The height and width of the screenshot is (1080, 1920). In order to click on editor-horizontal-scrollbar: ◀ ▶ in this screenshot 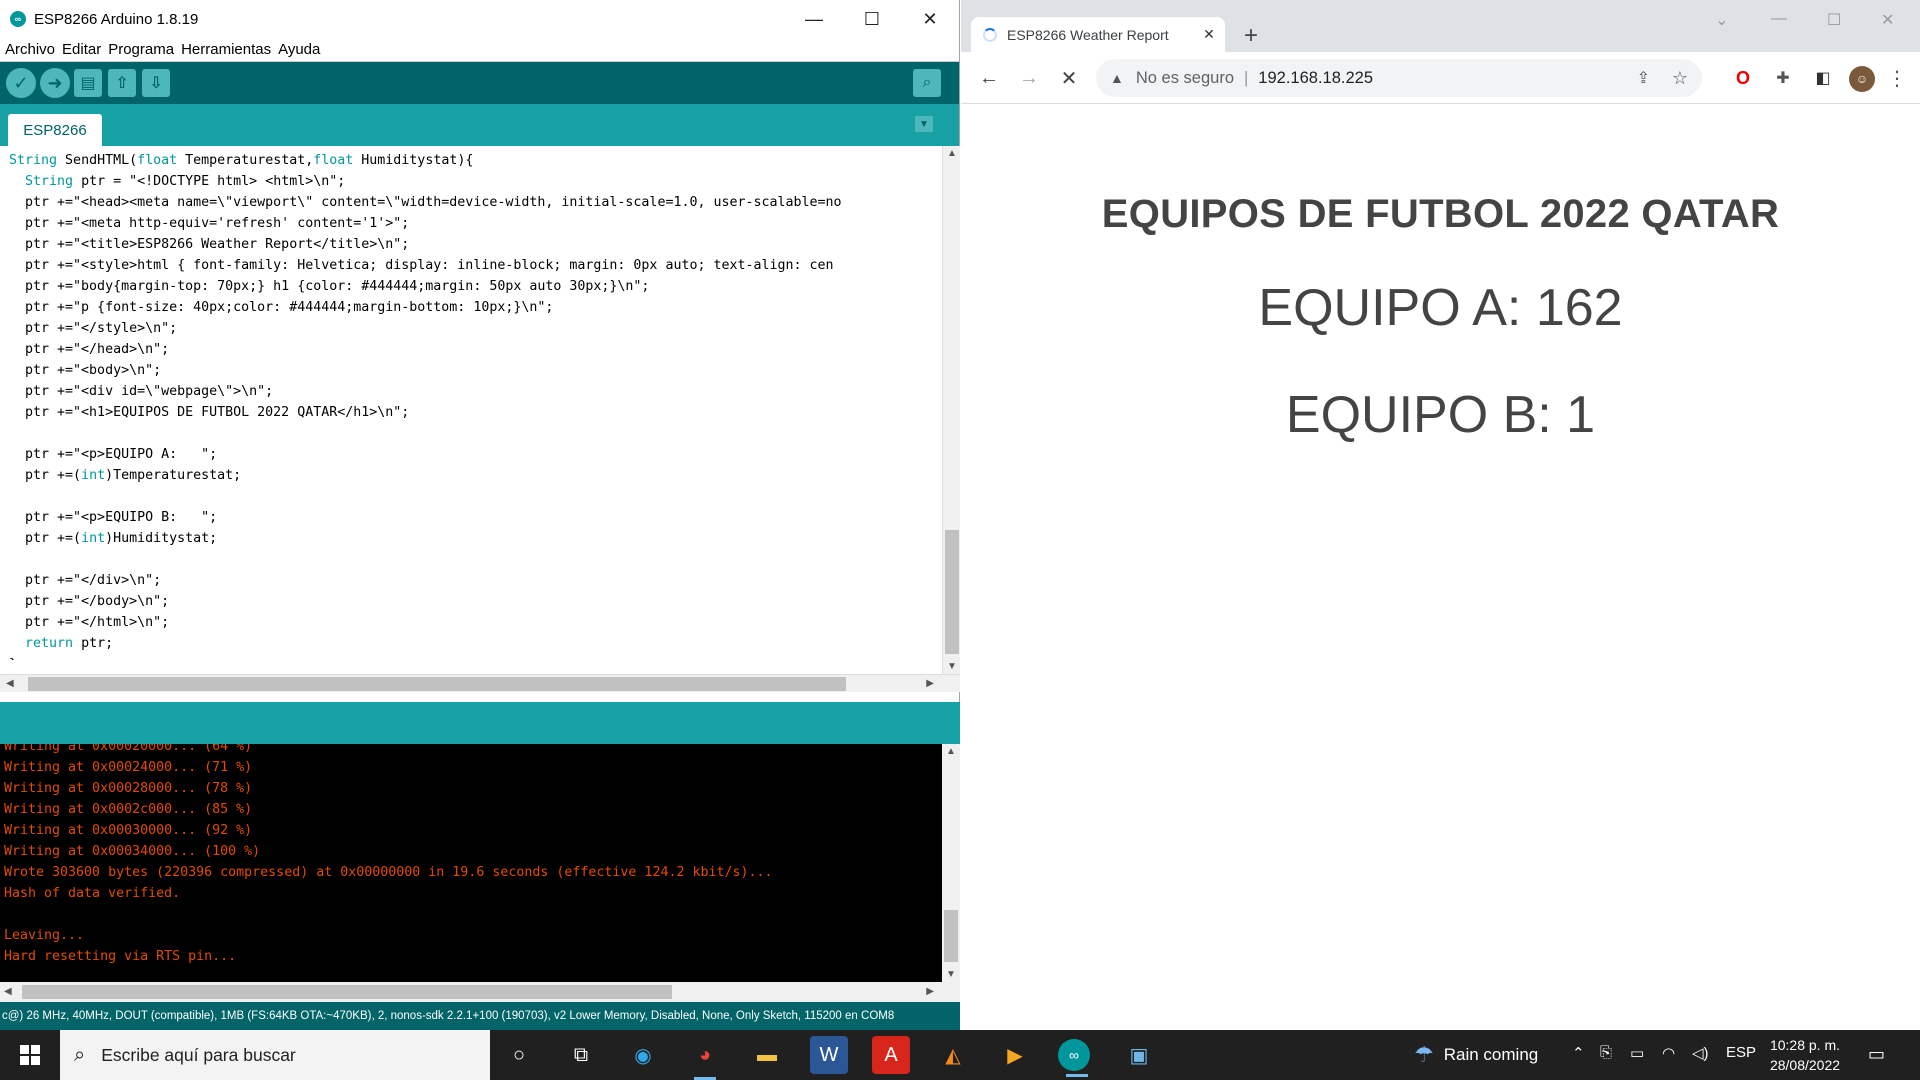, I will do `click(480, 683)`.